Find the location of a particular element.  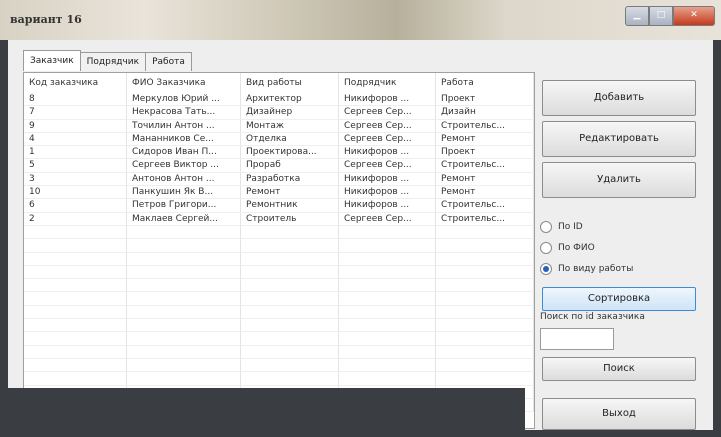

table-cell: 5 is located at coordinates (75, 165).